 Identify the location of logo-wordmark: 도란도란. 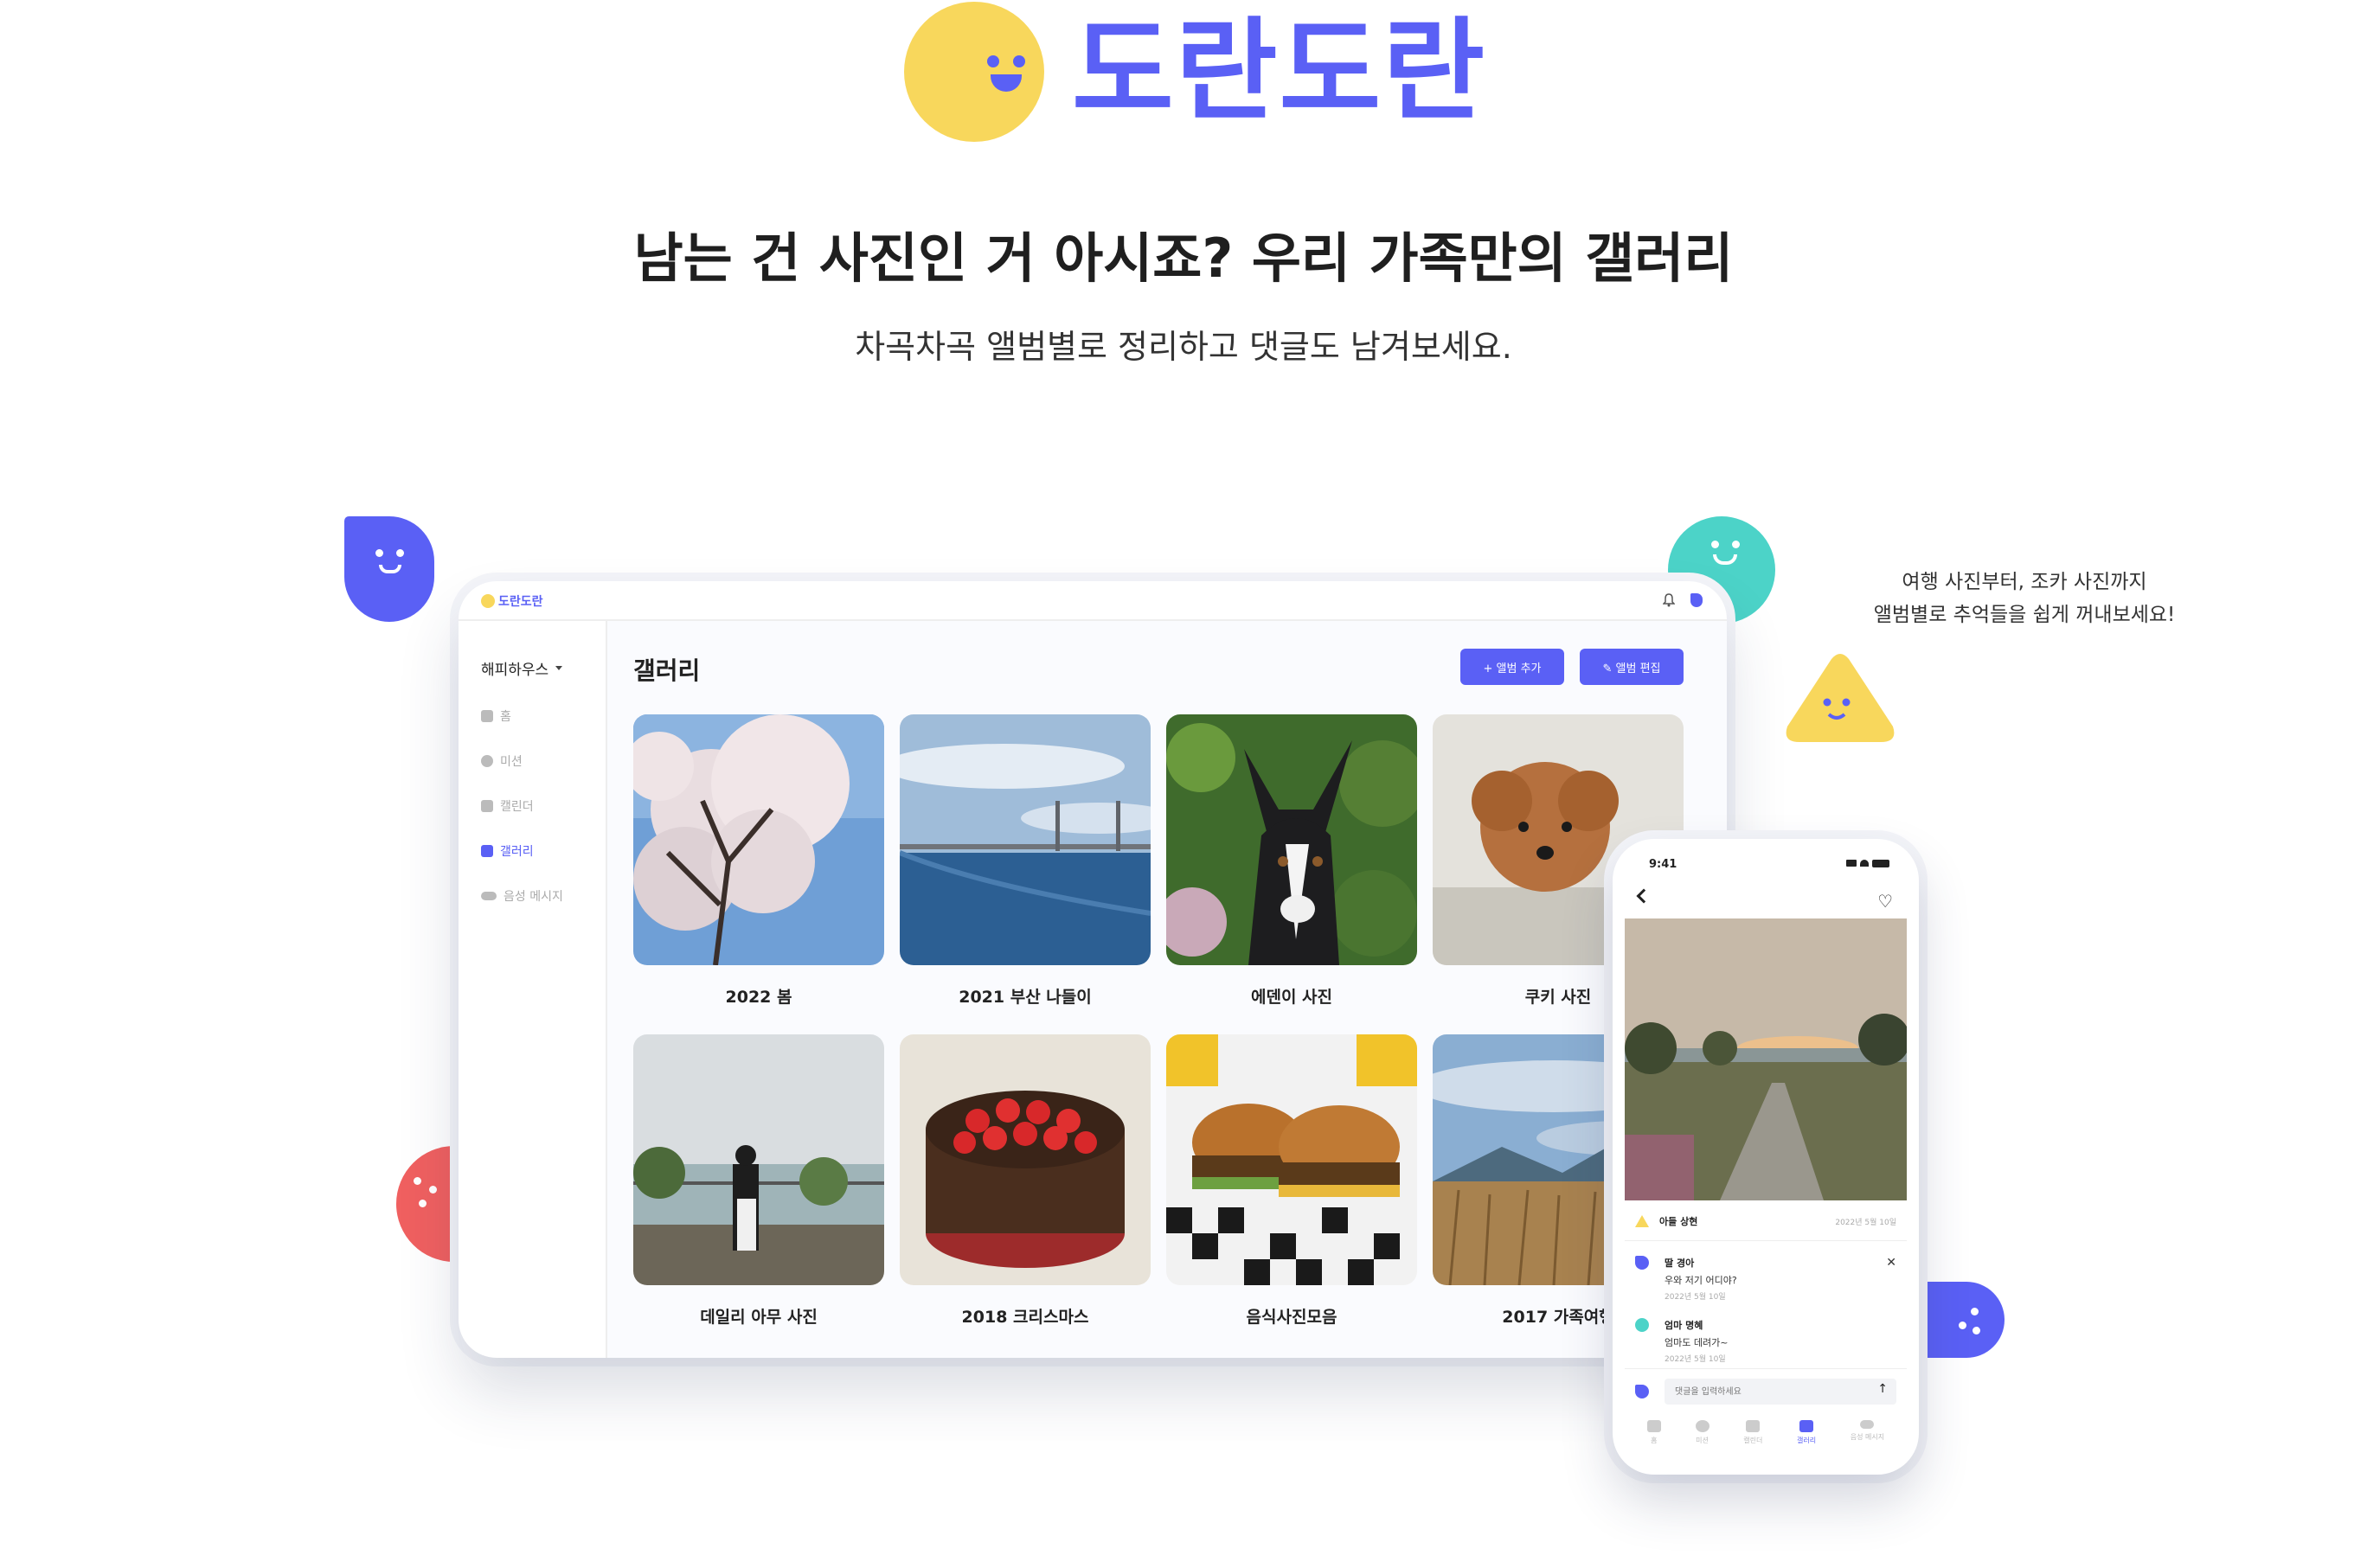
(1279, 71).